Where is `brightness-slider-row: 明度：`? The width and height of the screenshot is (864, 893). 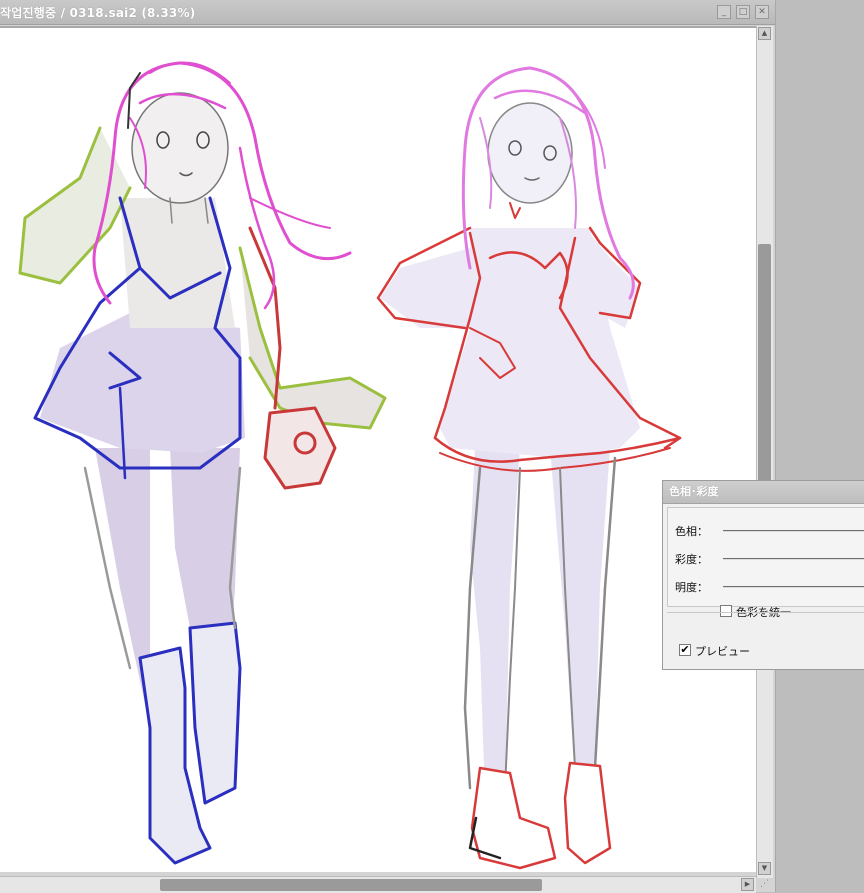 brightness-slider-row: 明度： is located at coordinates (769, 587).